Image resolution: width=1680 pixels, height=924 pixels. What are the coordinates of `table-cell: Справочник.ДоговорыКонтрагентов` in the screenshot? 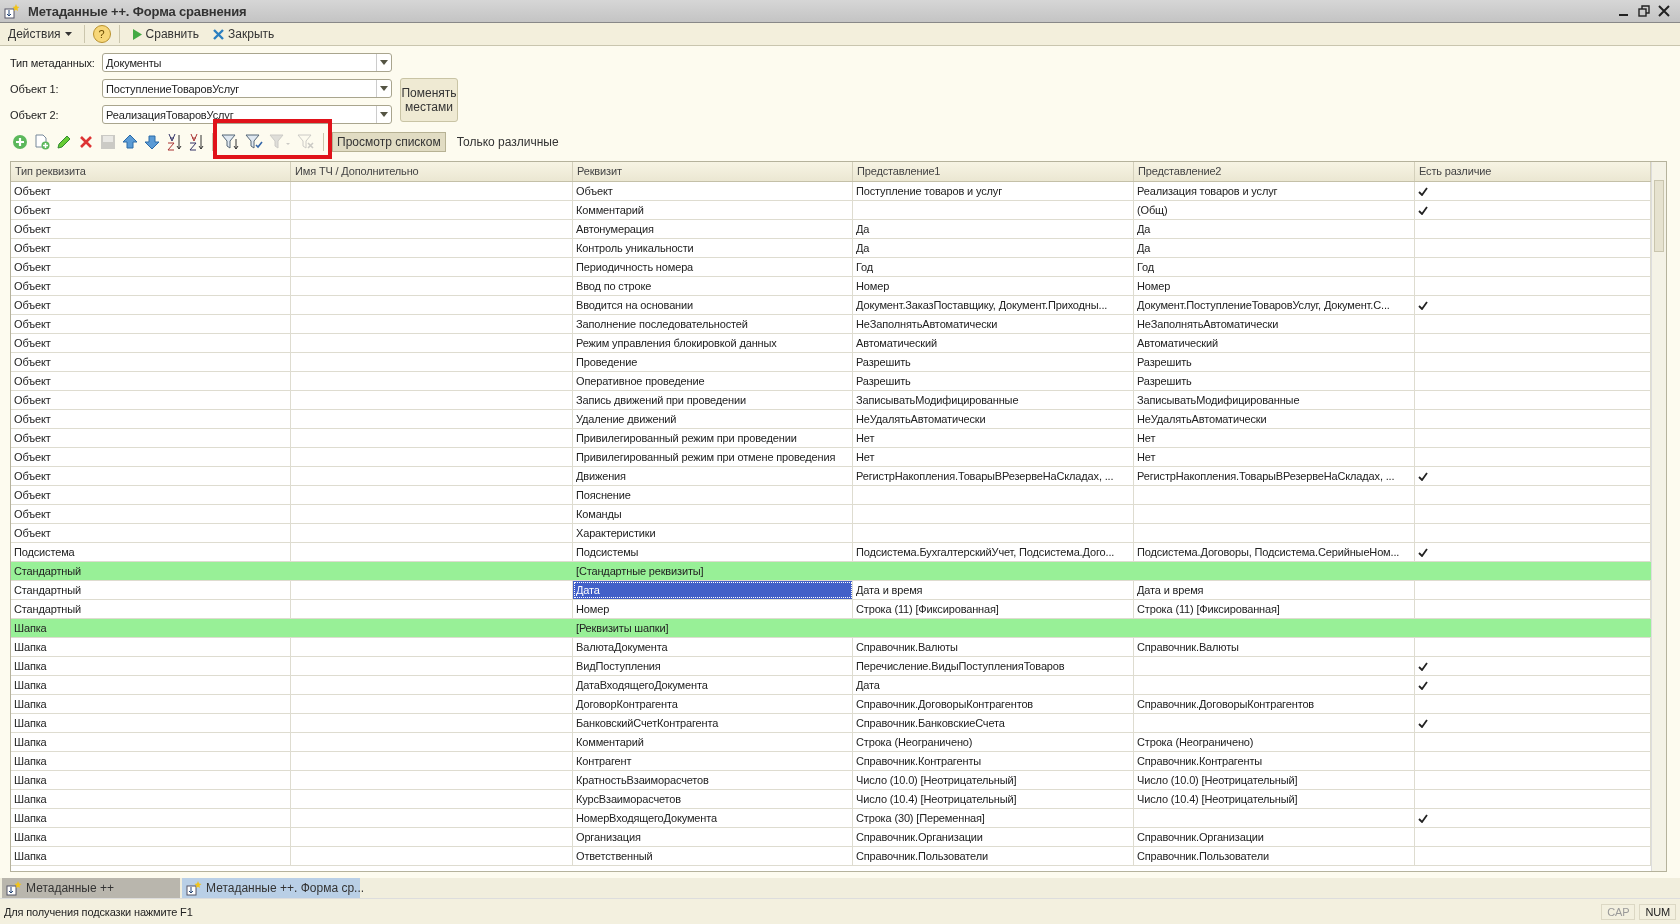 It's located at (993, 704).